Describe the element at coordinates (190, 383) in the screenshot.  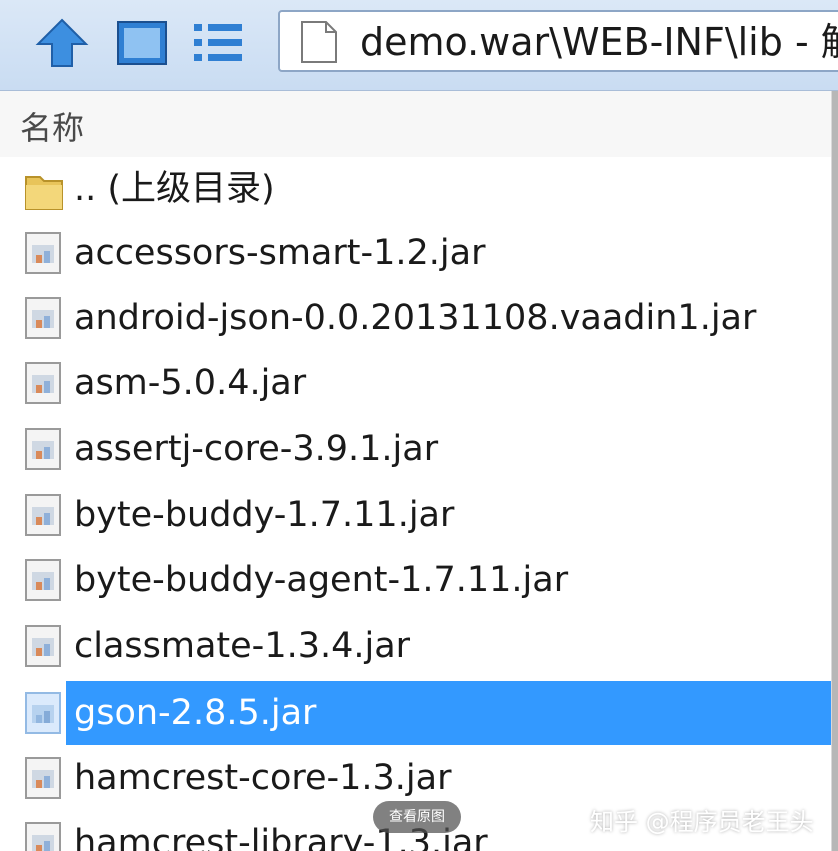
I see `list-item-label: asm-5.0.4.jar` at that location.